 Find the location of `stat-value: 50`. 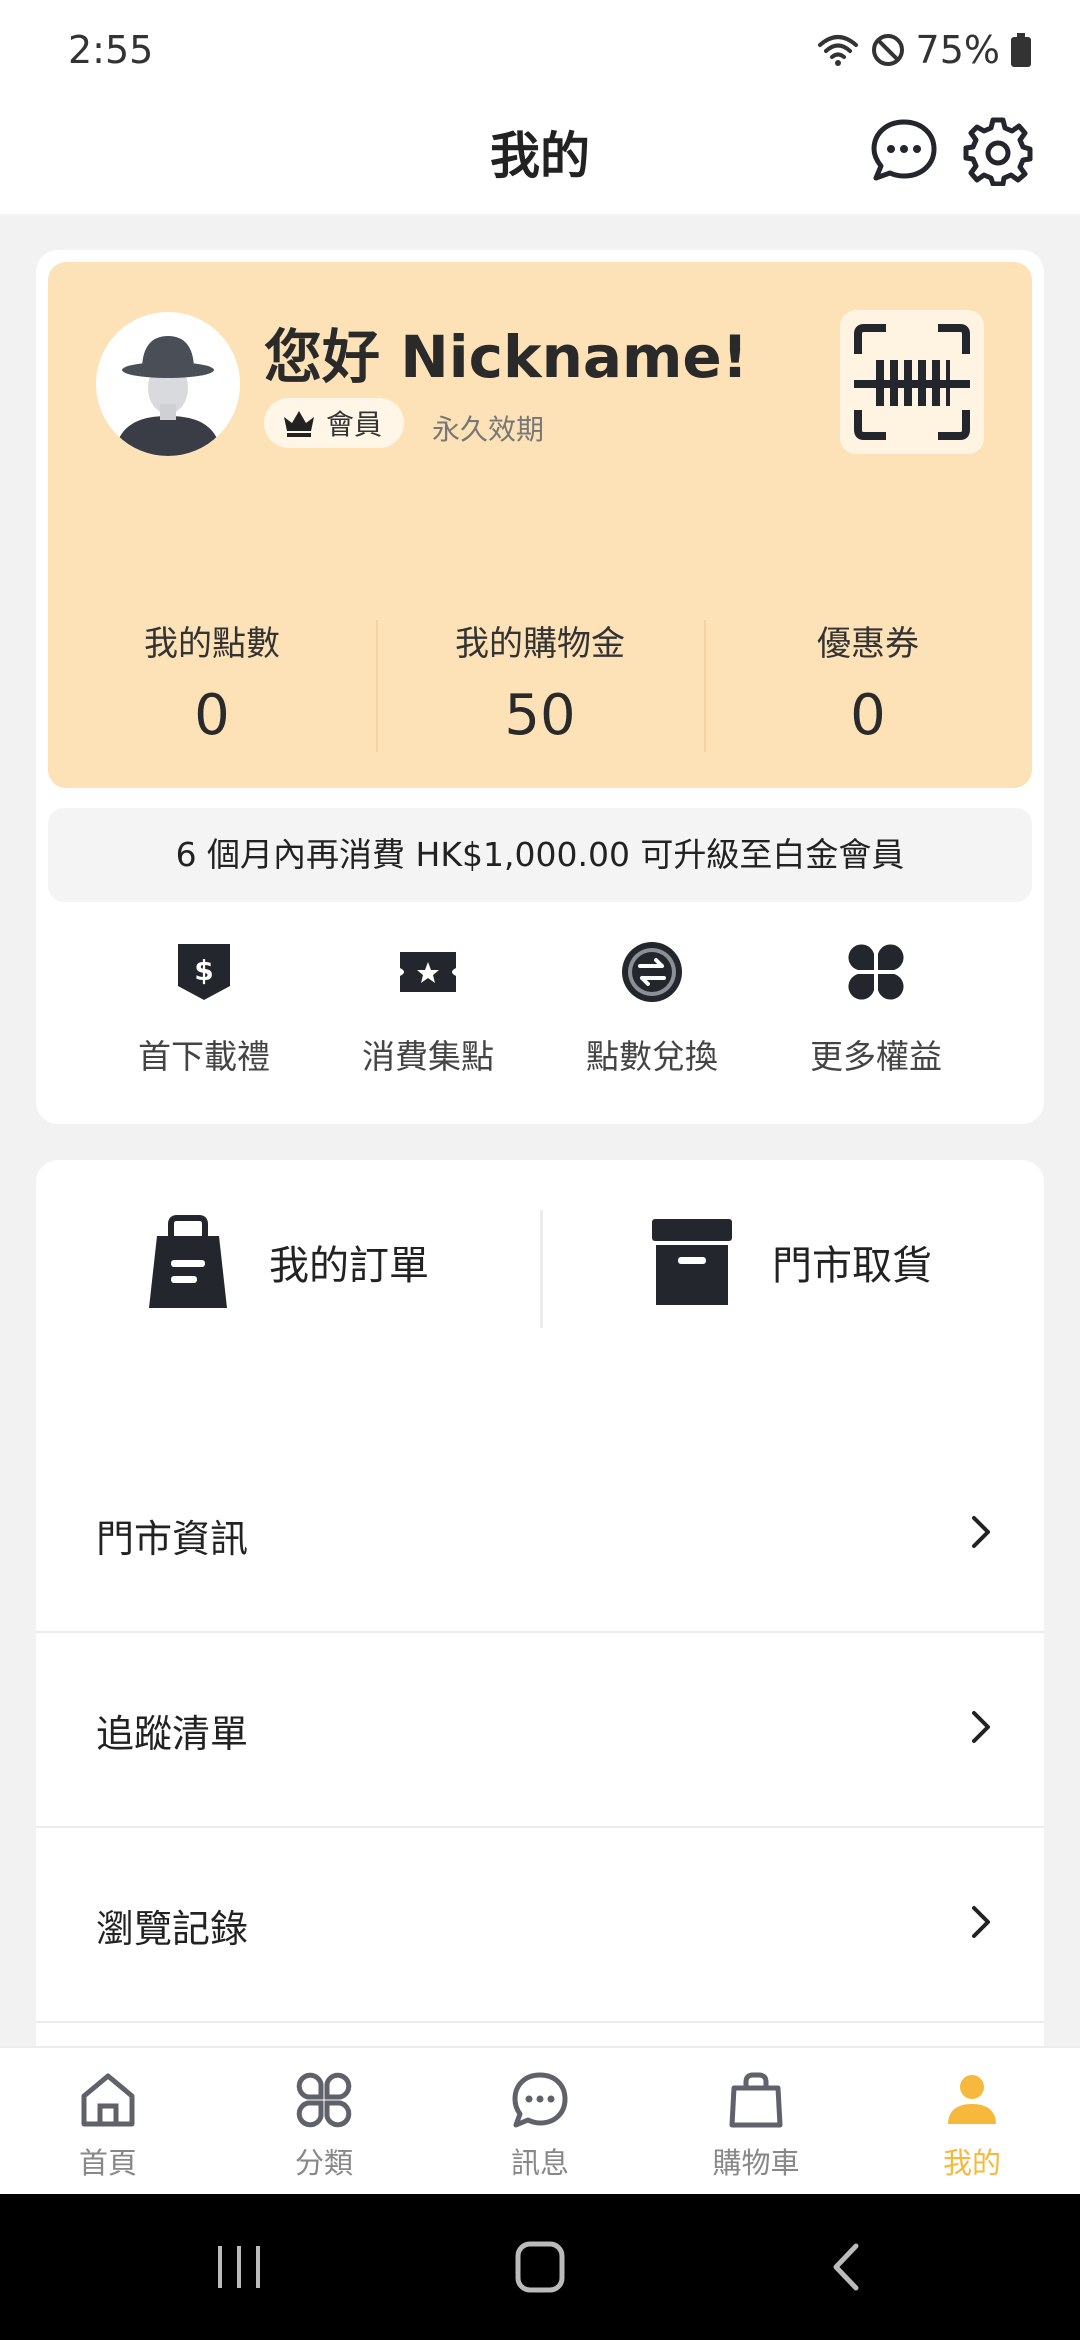

stat-value: 50 is located at coordinates (540, 715).